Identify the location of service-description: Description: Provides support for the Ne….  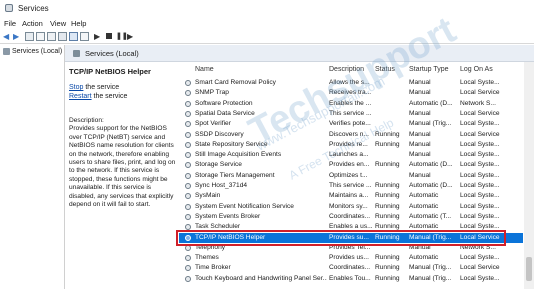
(123, 163).